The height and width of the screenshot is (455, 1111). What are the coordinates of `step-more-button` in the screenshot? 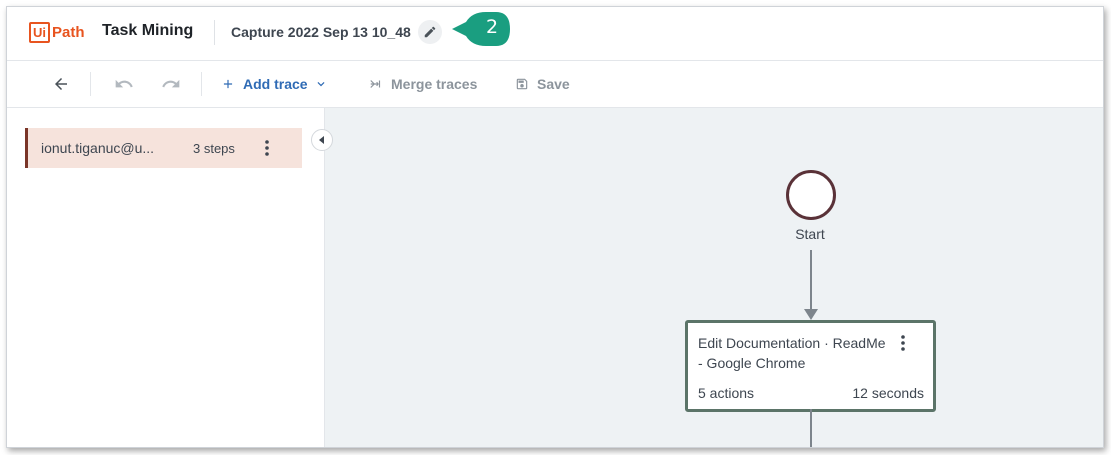 It's located at (903, 343).